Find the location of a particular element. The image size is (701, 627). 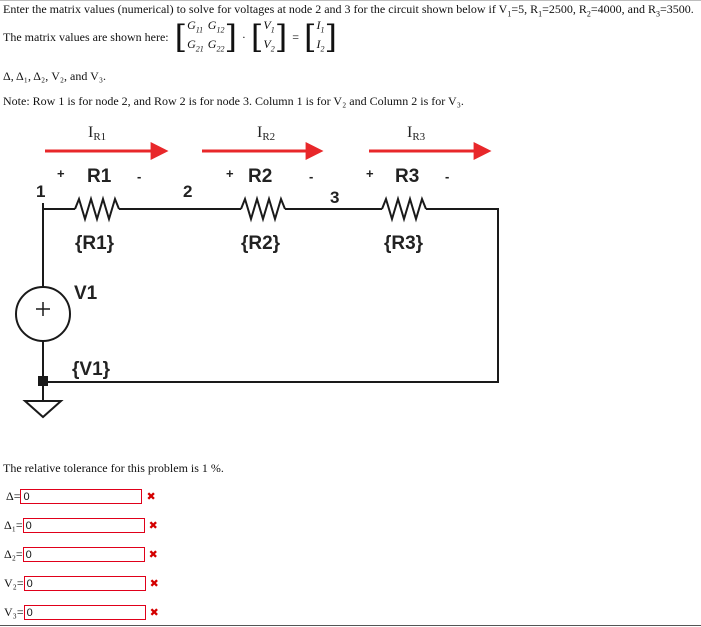

r3-plus: + is located at coordinates (370, 173).